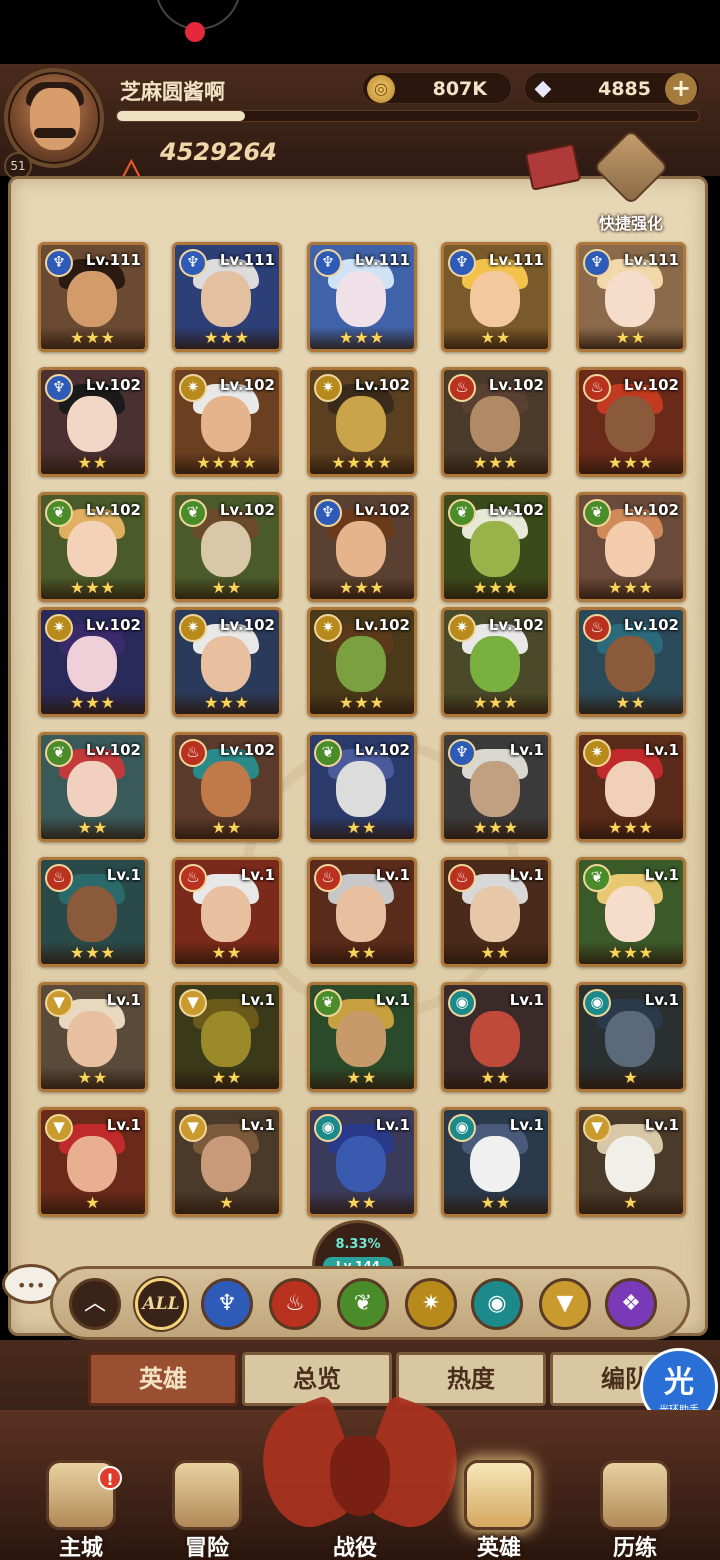 The height and width of the screenshot is (1560, 720). I want to click on recording-dot-icon, so click(195, 32).